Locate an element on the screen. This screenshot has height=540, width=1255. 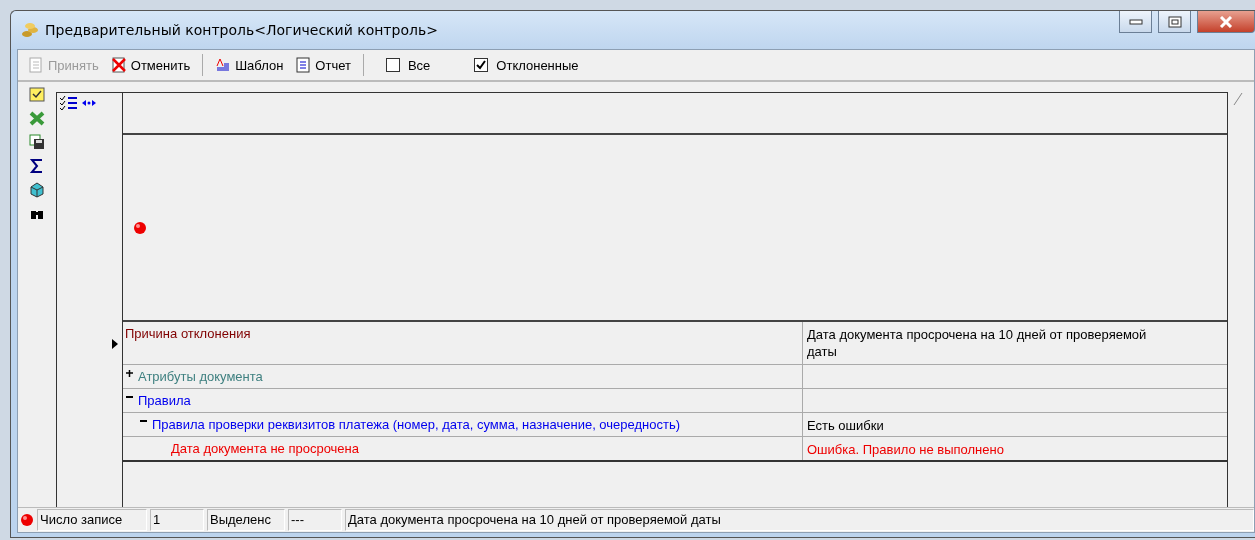
close-button is located at coordinates (1226, 22).